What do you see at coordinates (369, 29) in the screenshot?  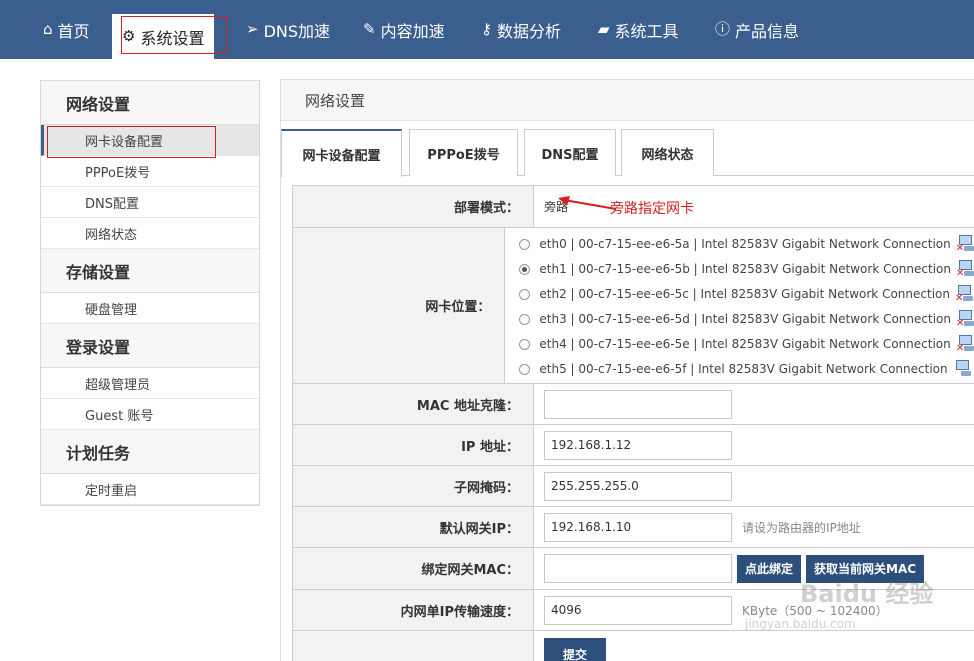 I see `edit-icon: ✎` at bounding box center [369, 29].